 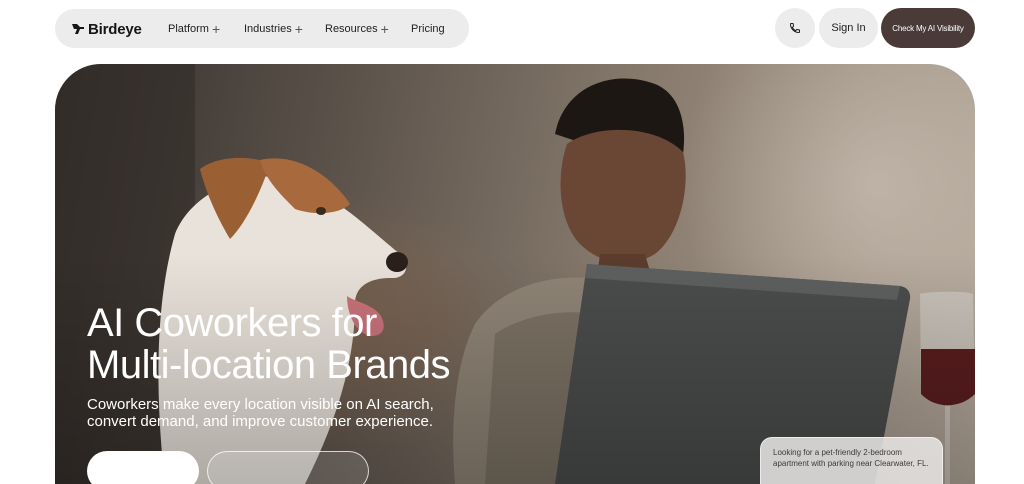 I want to click on nav-label: Industries, so click(x=268, y=28).